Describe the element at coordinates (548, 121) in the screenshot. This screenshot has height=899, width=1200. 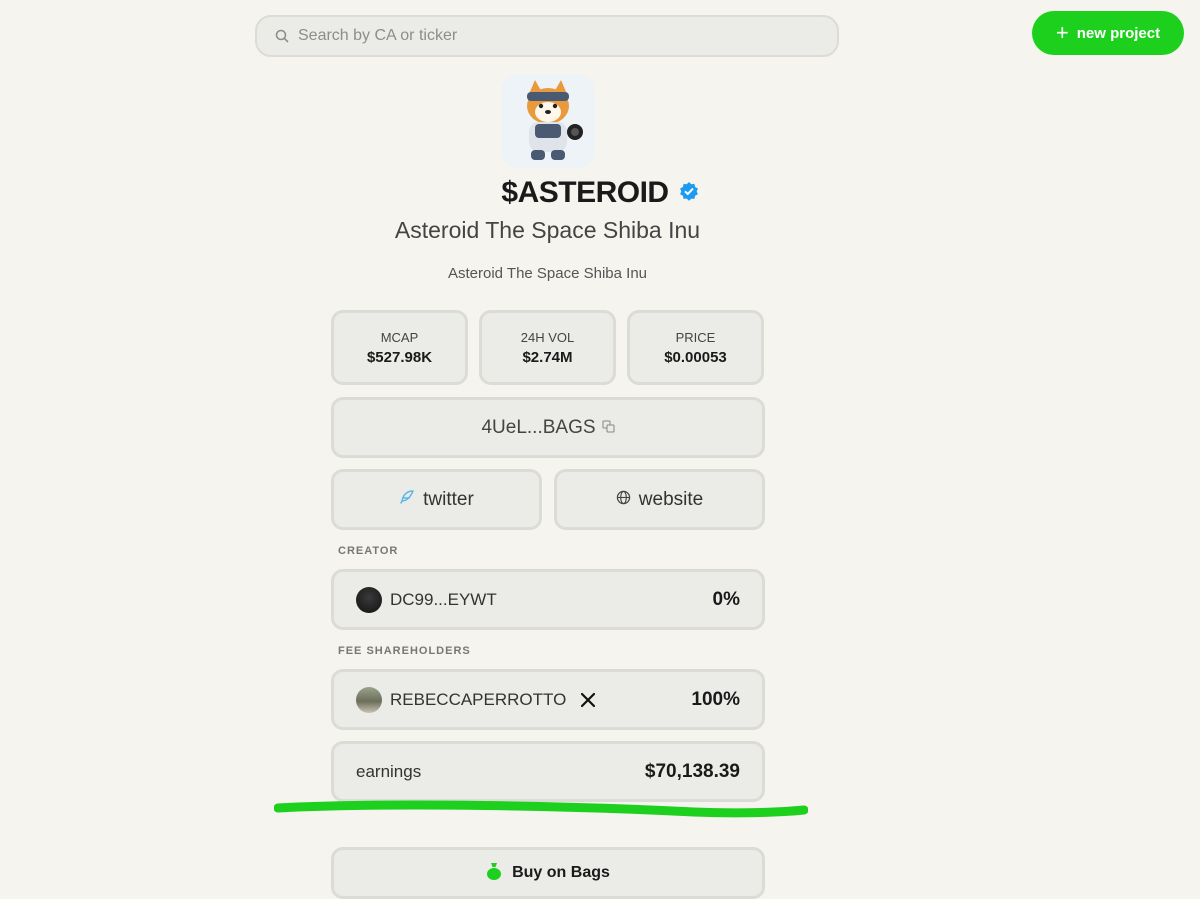
I see `token-image` at that location.